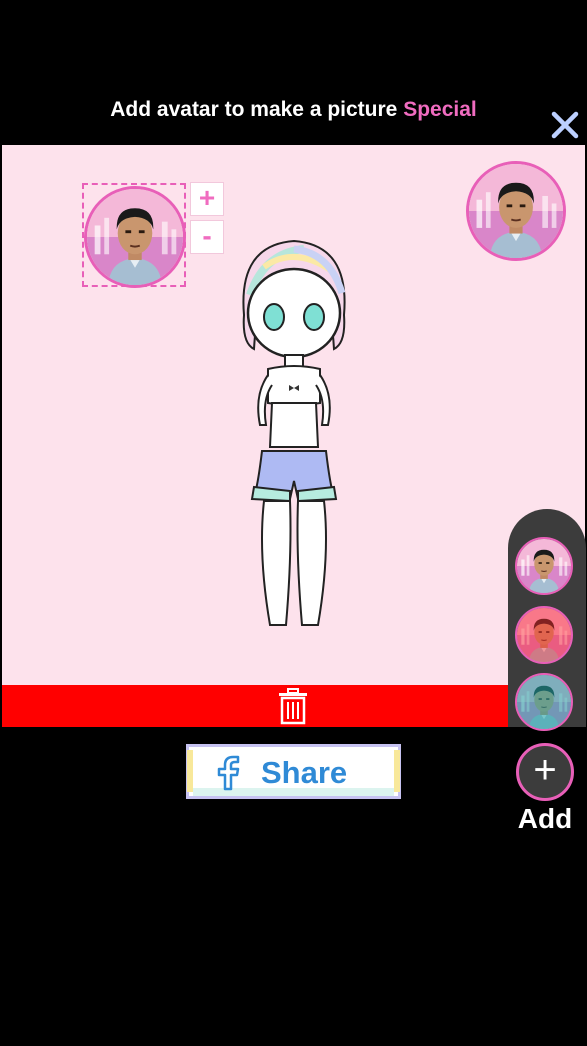 This screenshot has height=1046, width=587. What do you see at coordinates (293, 72) in the screenshot?
I see `top-bar` at bounding box center [293, 72].